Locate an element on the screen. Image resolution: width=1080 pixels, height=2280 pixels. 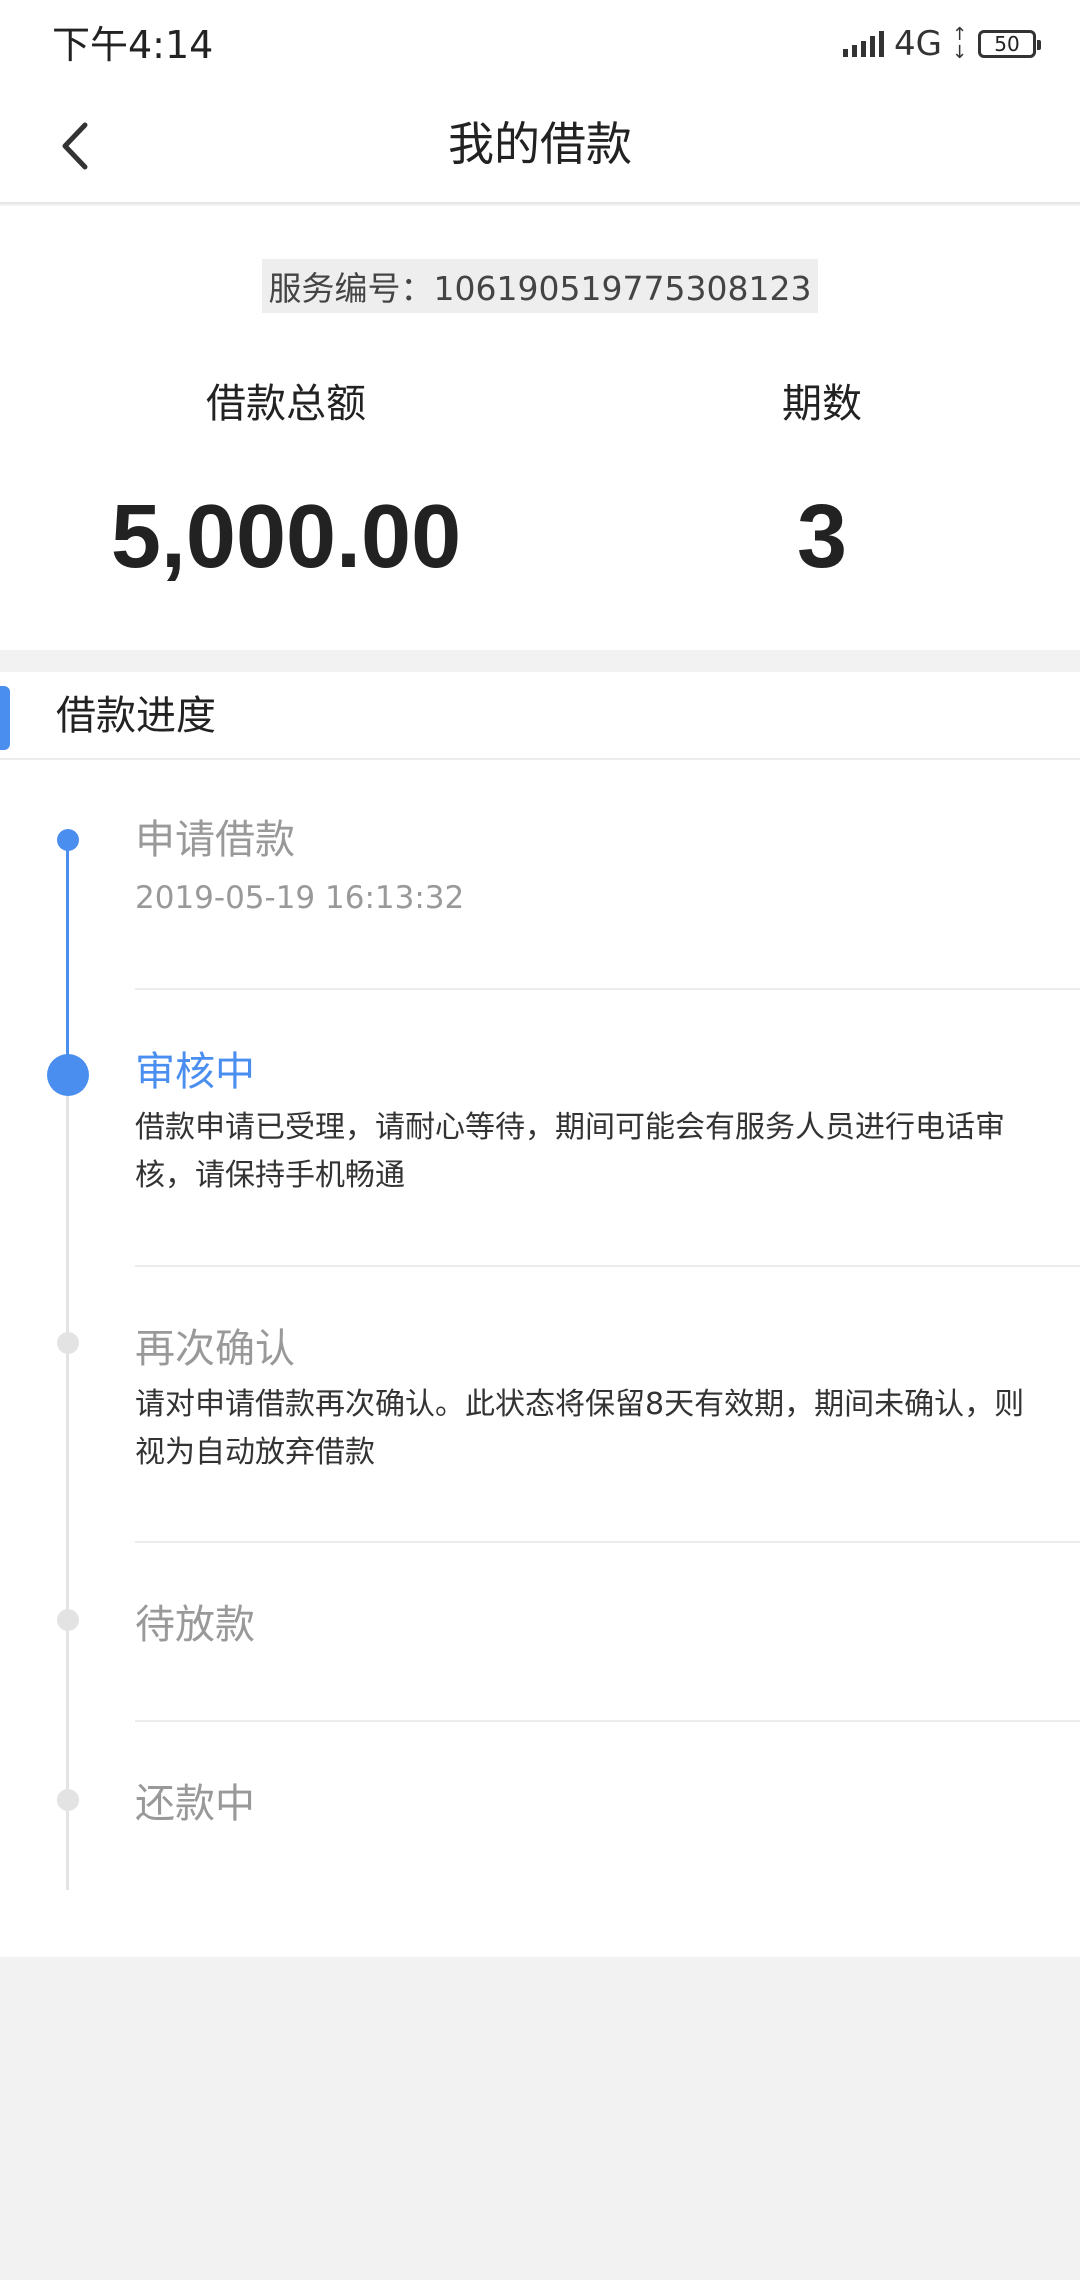
battery-icon: 50 is located at coordinates (1009, 44).